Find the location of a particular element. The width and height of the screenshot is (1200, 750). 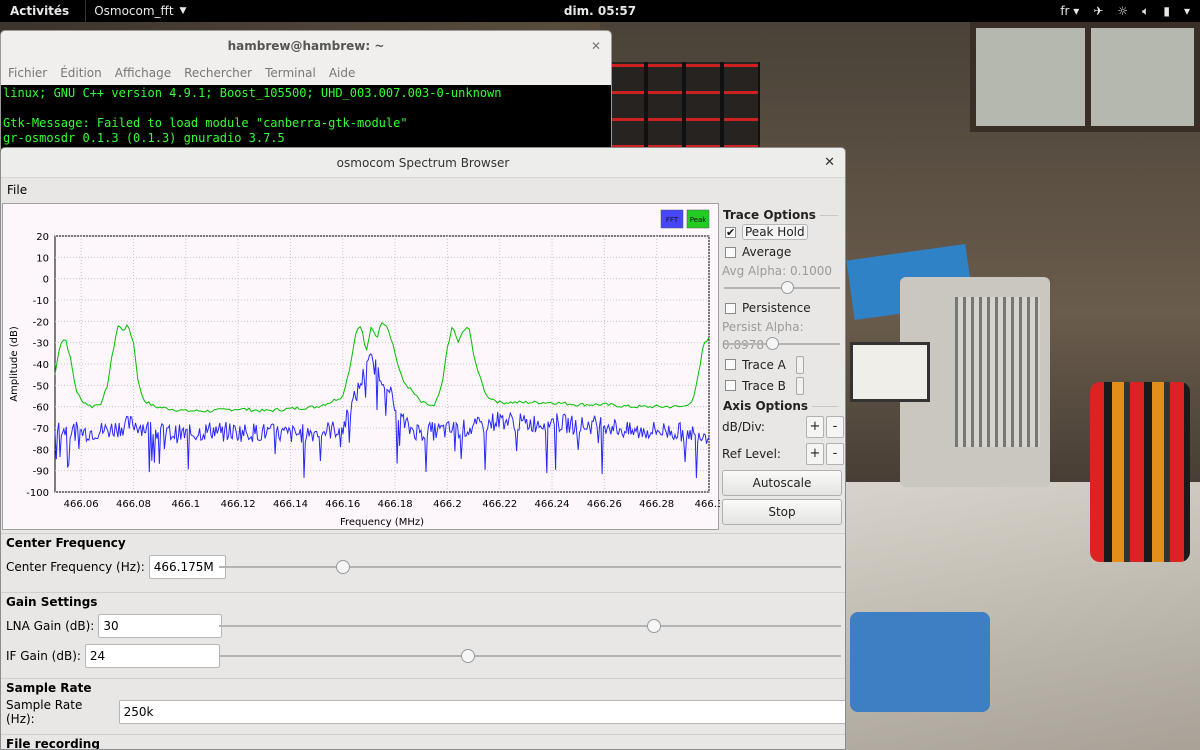

lna-gain-label: LNA Gain (dB): is located at coordinates (50, 626).